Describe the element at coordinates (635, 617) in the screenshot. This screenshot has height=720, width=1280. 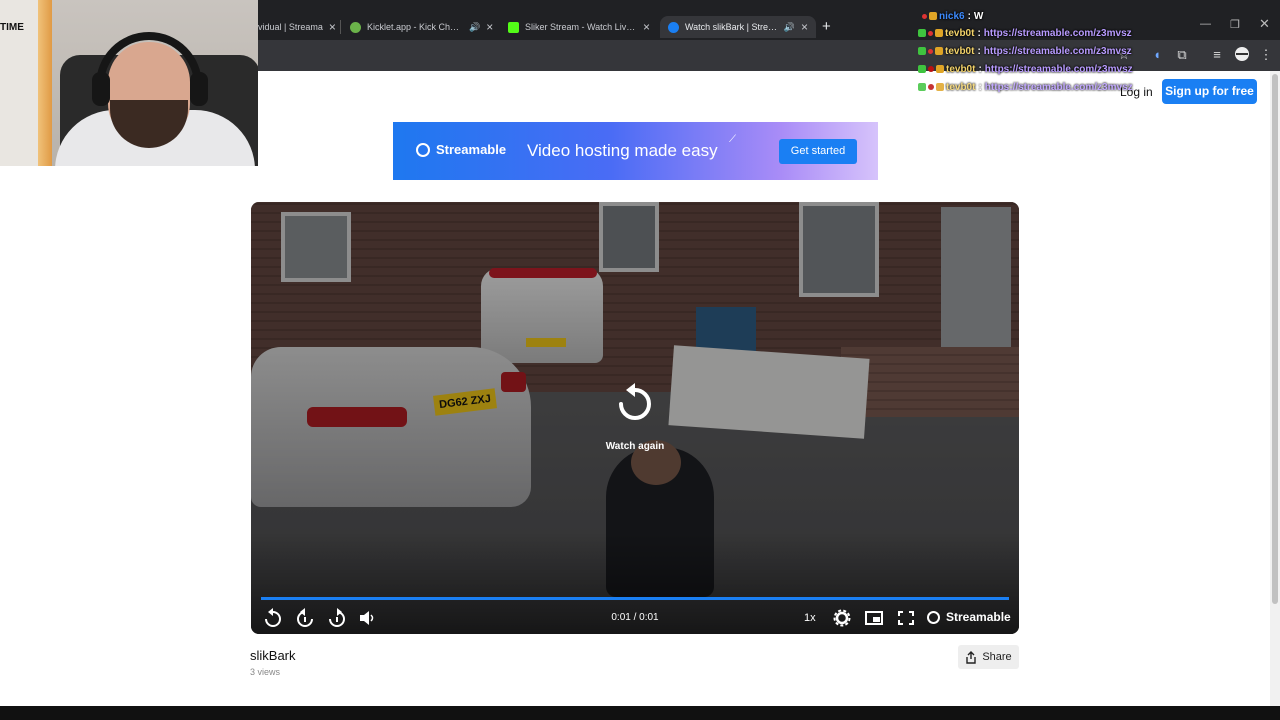
I see `time-display: 0:01 / 0:01` at that location.